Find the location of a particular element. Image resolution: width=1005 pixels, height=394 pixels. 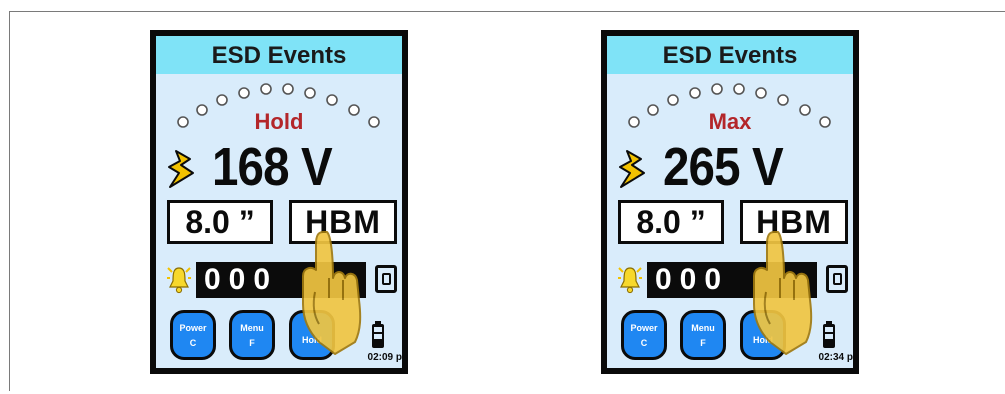

mode-label: Hold is located at coordinates (279, 121).